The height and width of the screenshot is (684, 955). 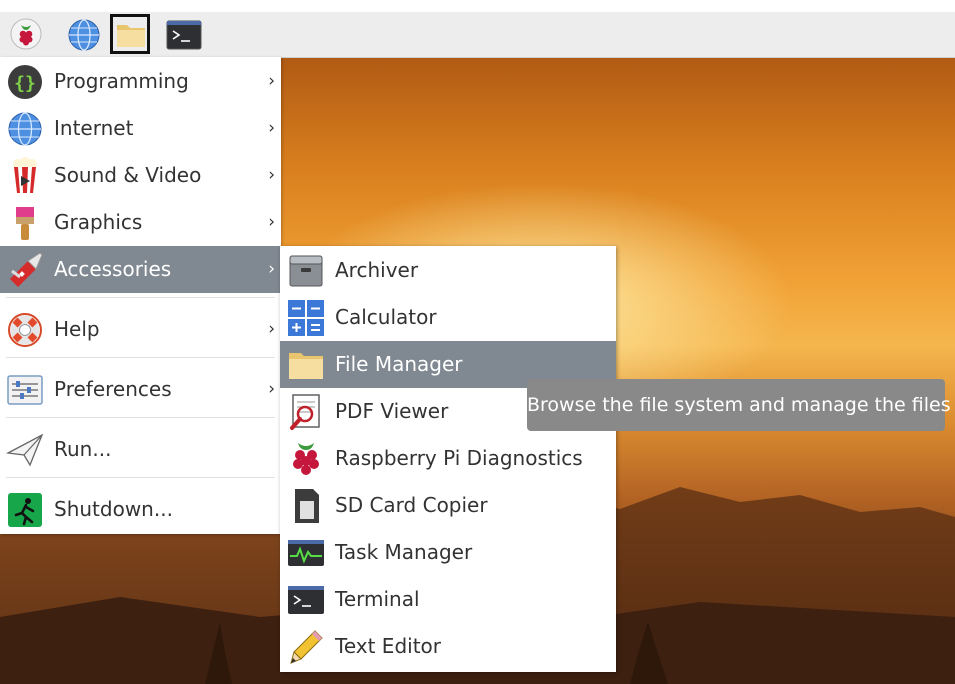 What do you see at coordinates (94, 128) in the screenshot?
I see `menu-item-label: Internet` at bounding box center [94, 128].